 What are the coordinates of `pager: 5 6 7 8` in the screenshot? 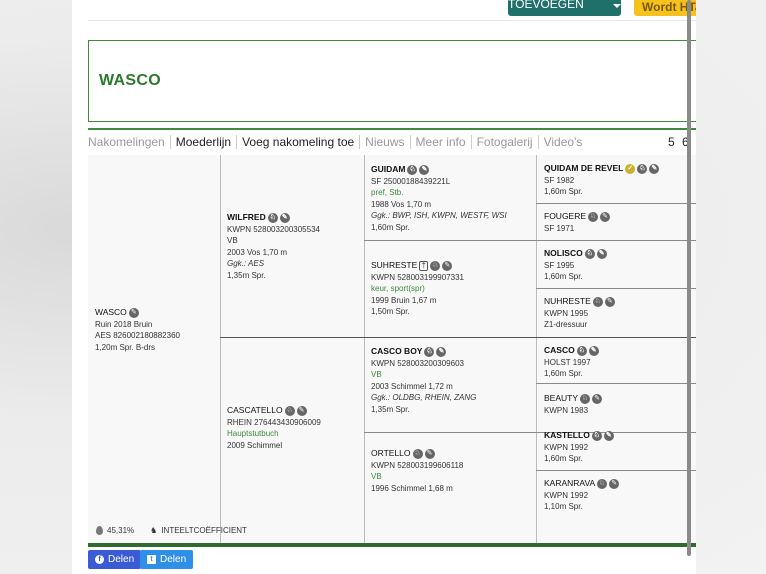 It's located at (682, 142).